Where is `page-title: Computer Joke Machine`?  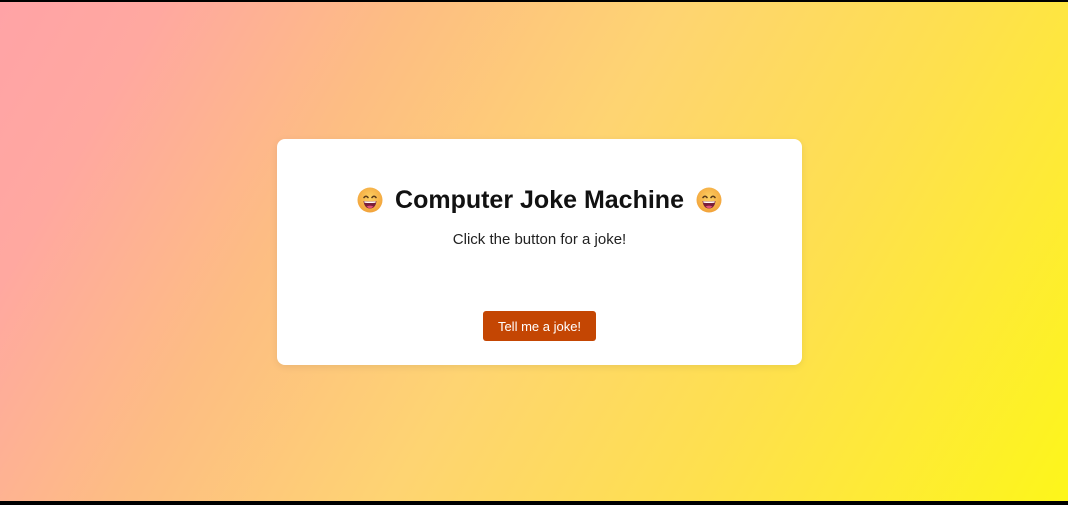
page-title: Computer Joke Machine is located at coordinates (539, 200).